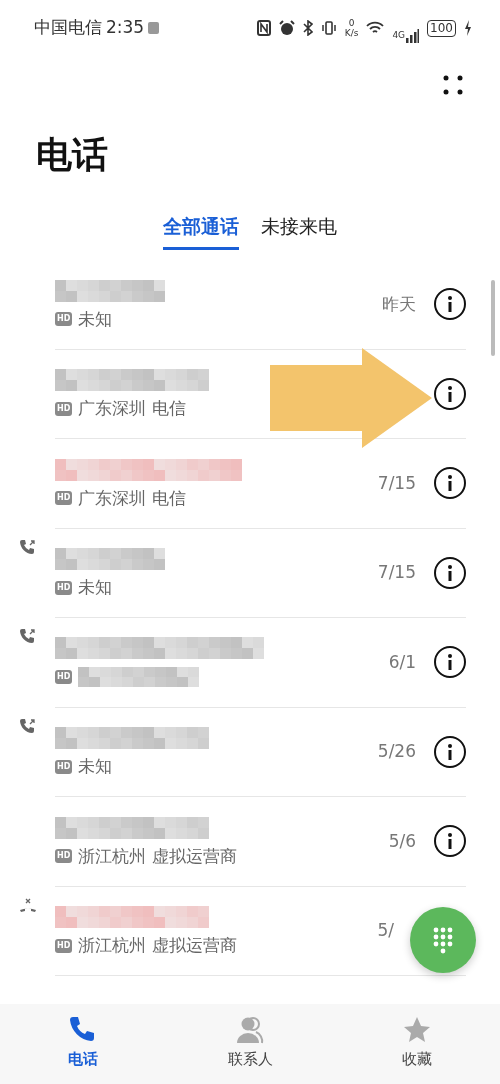 The height and width of the screenshot is (1084, 500). What do you see at coordinates (385, 930) in the screenshot?
I see `call-date: 5/` at bounding box center [385, 930].